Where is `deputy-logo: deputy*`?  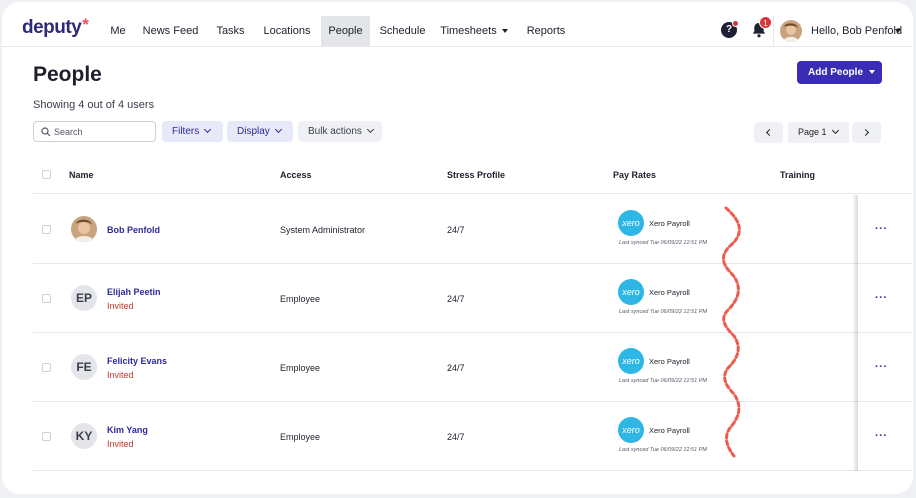
deputy-logo: deputy* is located at coordinates (55, 27).